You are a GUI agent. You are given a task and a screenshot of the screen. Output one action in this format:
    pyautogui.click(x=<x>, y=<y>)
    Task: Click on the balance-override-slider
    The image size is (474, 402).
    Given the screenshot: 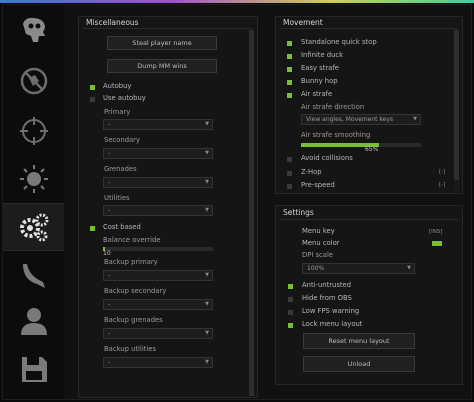 What is the action you would take?
    pyautogui.click(x=158, y=249)
    